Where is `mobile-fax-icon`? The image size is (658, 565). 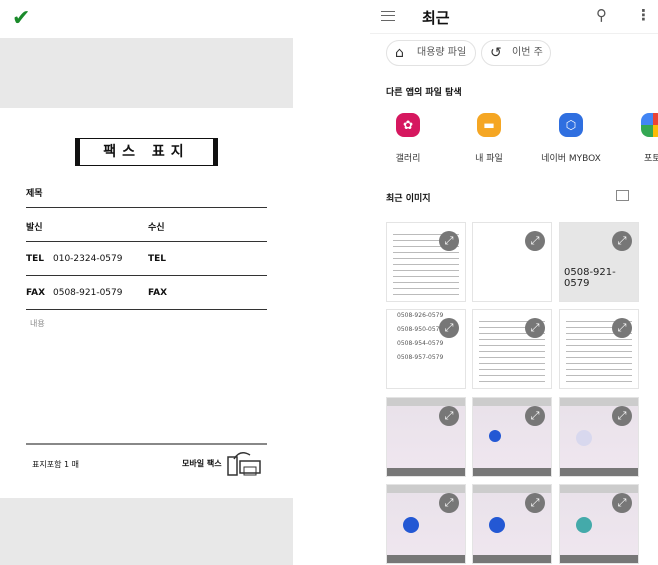
mobile-fax-icon is located at coordinates (244, 464).